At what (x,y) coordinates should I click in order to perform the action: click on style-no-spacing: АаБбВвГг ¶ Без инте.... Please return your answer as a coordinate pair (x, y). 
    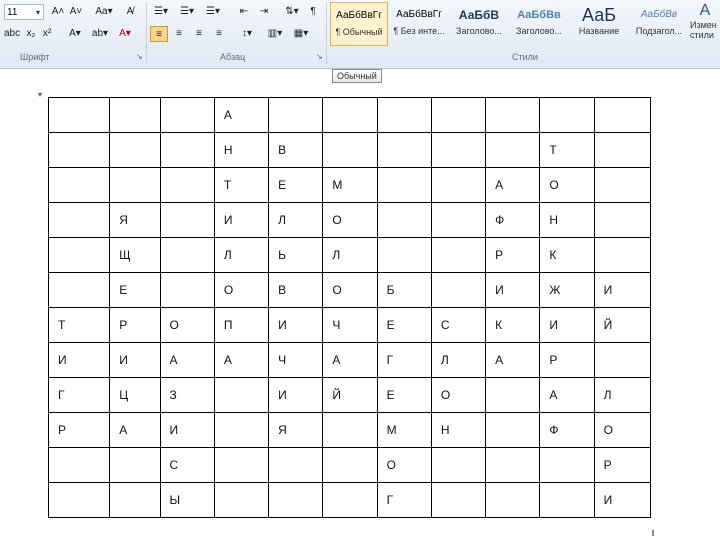
    Looking at the image, I should click on (419, 24).